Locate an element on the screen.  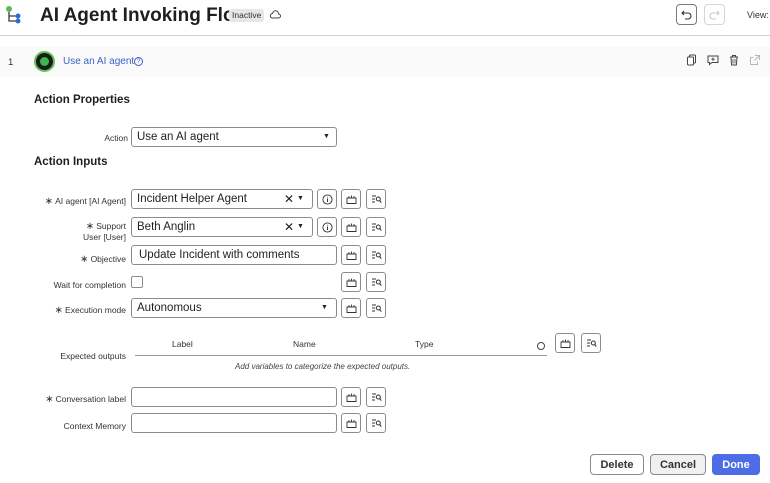
support-user-value: Beth Anglin is located at coordinates (166, 227).